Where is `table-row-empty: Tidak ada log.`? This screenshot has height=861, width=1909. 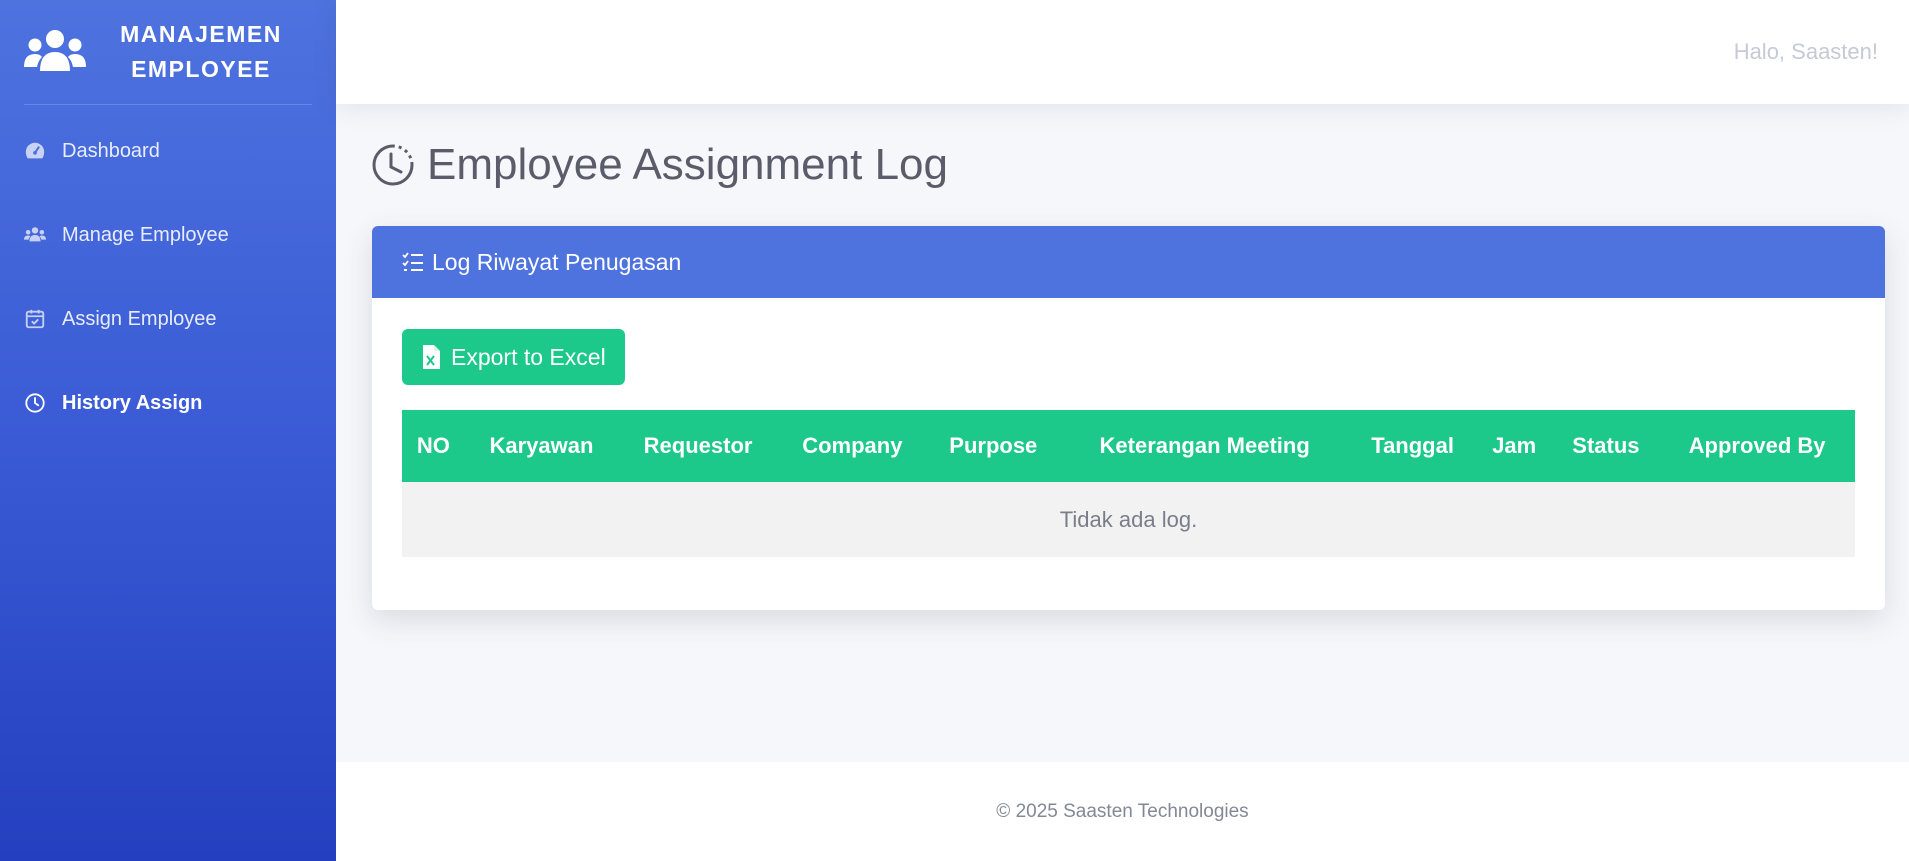
table-row-empty: Tidak ada log. is located at coordinates (1128, 519).